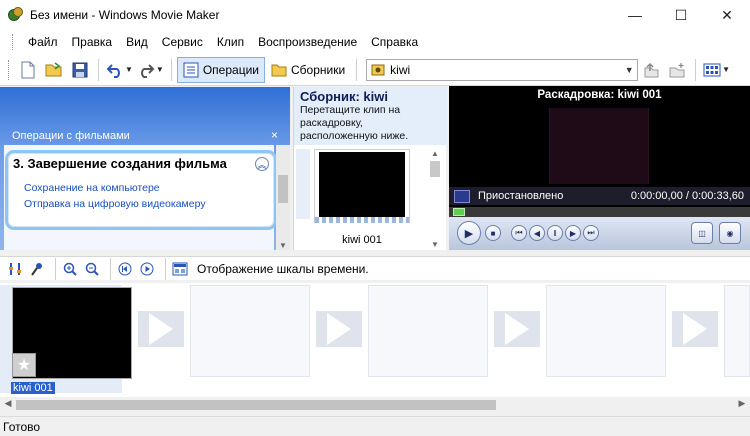 This screenshot has width=750, height=436. I want to click on collapse-section-icon: ︽, so click(262, 164).